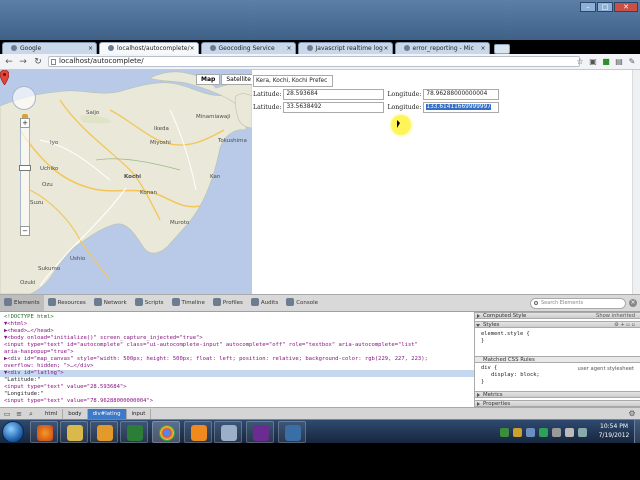 Image resolution: width=640 pixels, height=480 pixels. What do you see at coordinates (605, 7) in the screenshot?
I see `maximize-icon: □` at bounding box center [605, 7].